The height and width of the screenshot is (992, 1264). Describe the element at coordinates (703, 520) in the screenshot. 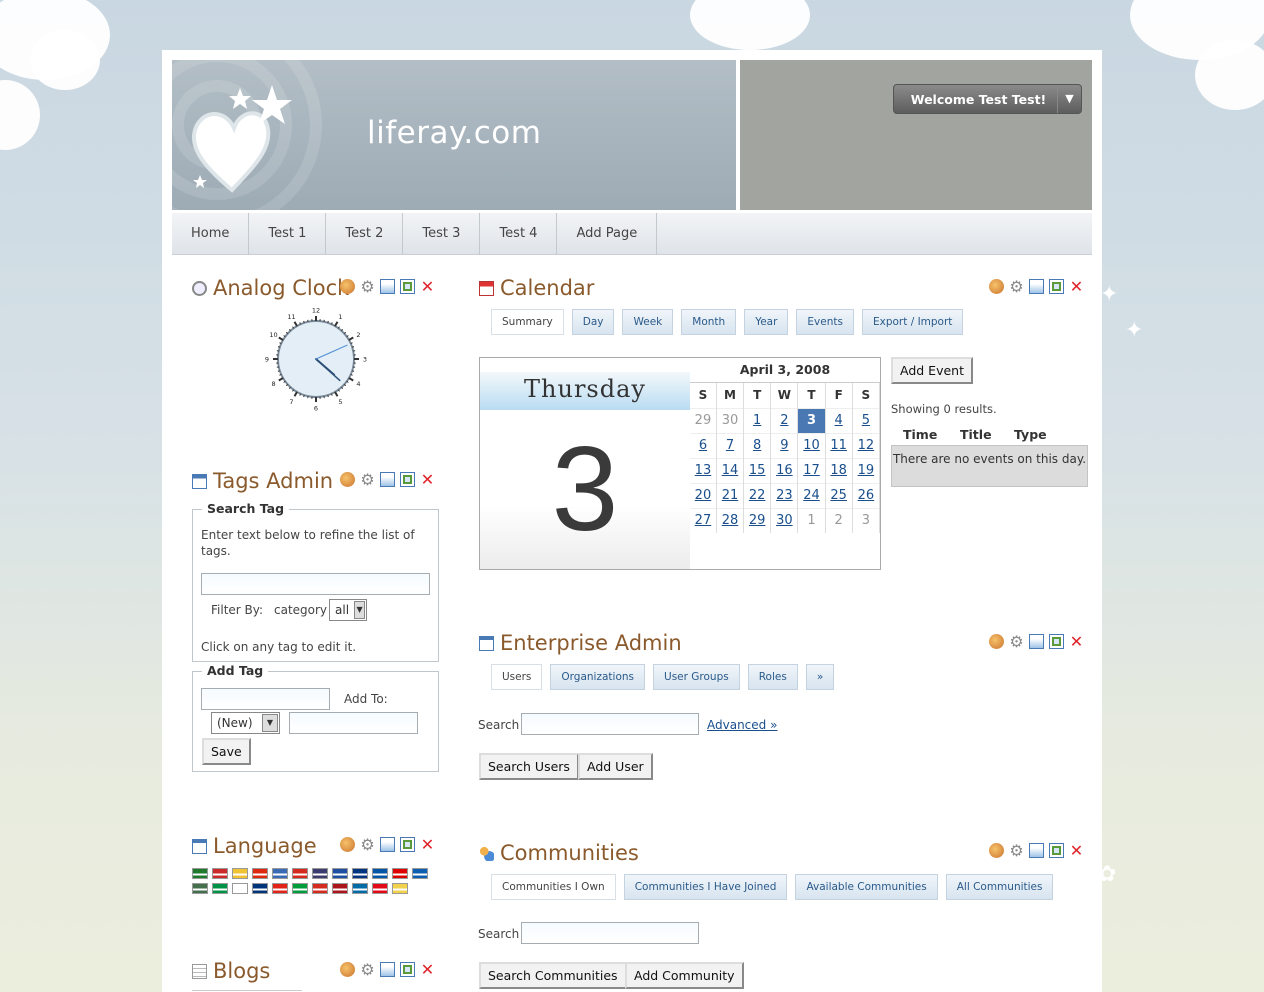

I see `calendar-day: 27` at that location.